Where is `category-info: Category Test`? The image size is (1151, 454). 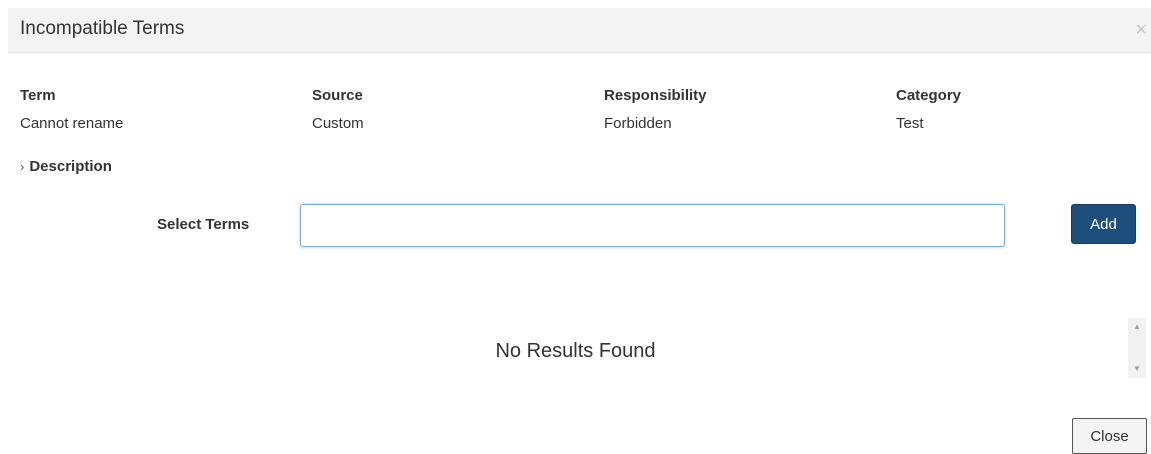 category-info: Category Test is located at coordinates (928, 110).